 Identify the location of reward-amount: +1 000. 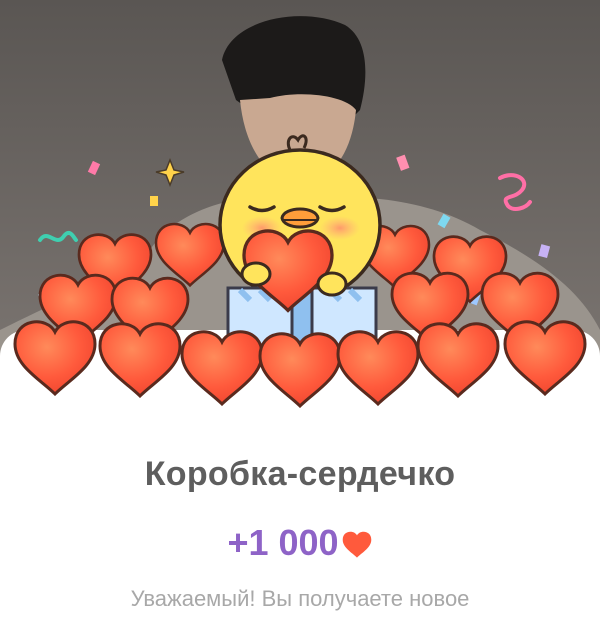
(283, 542).